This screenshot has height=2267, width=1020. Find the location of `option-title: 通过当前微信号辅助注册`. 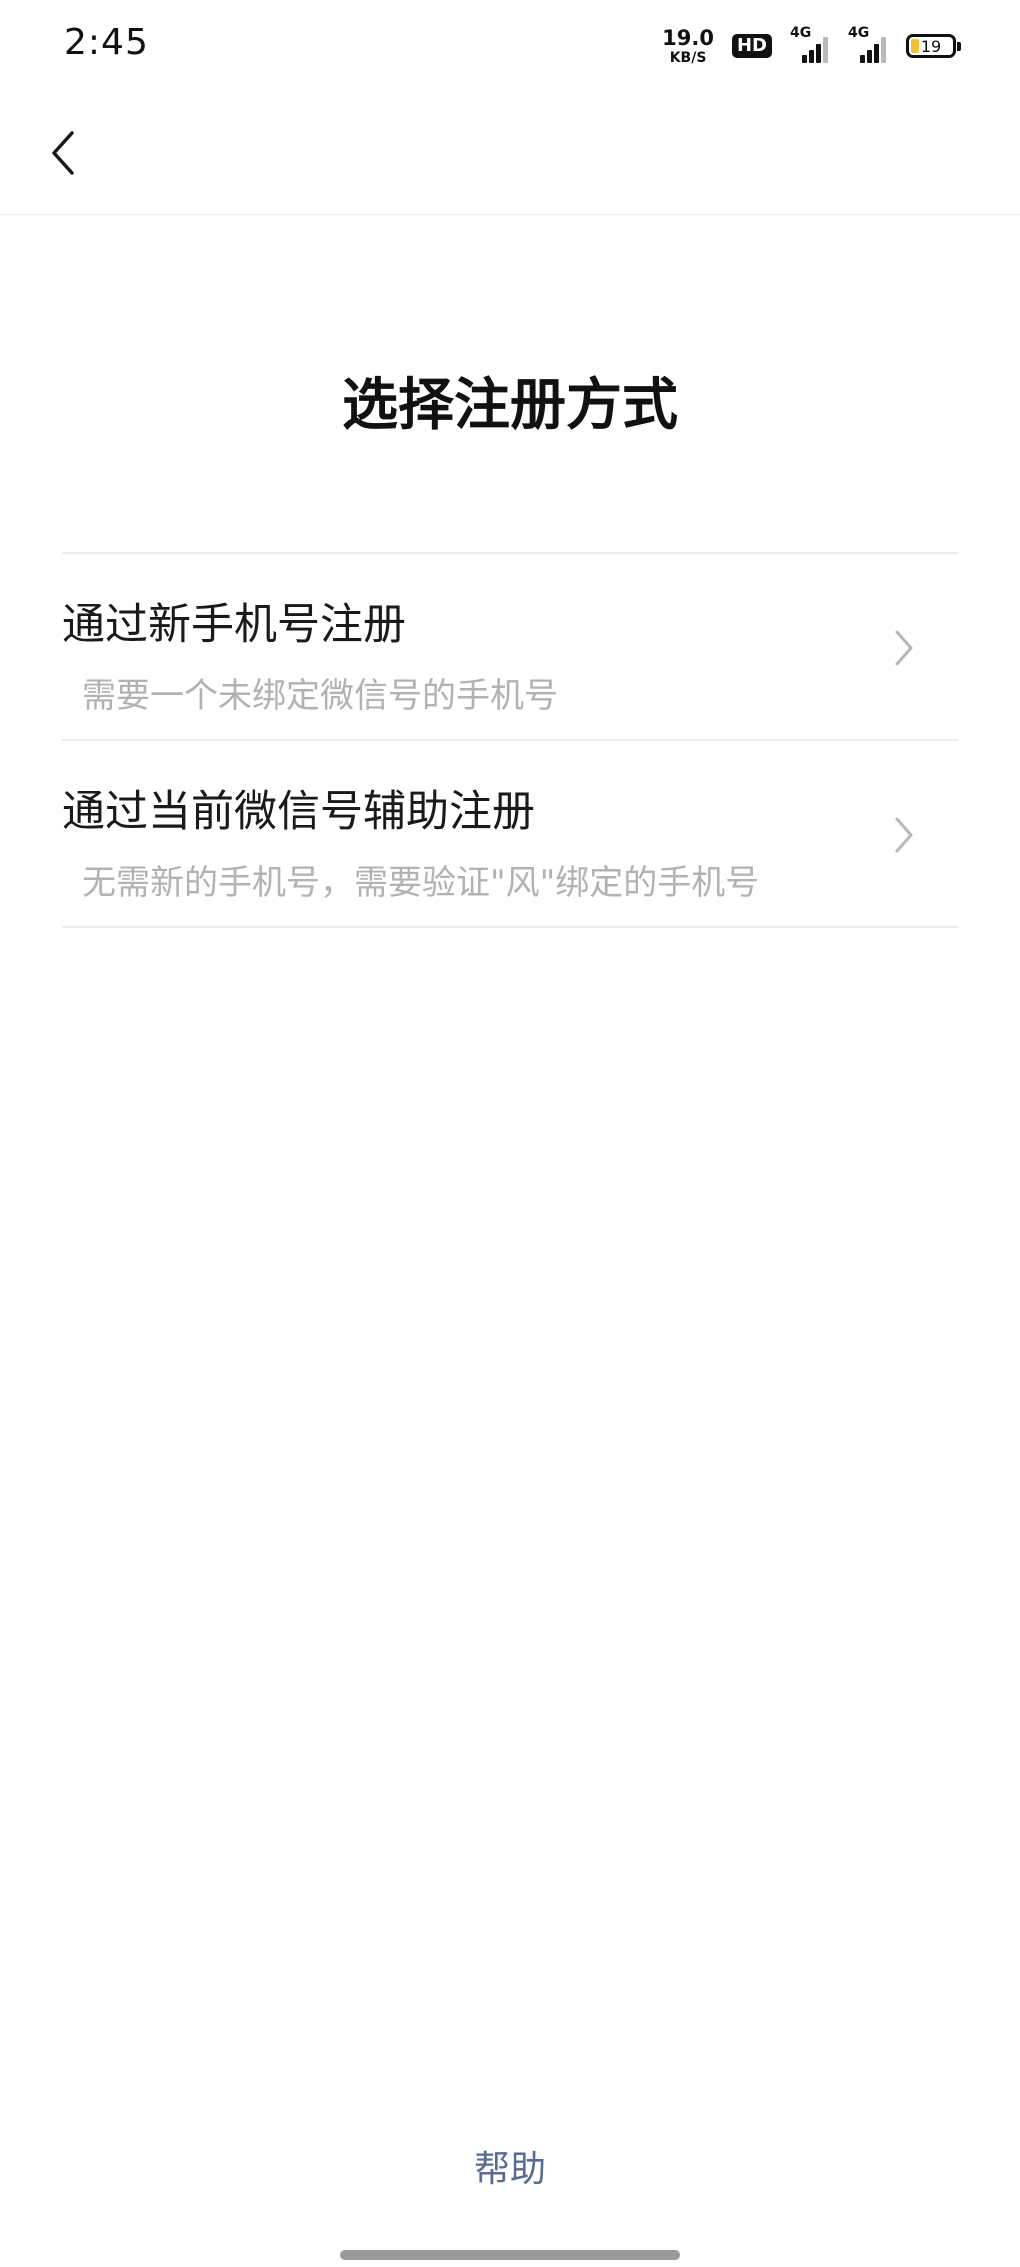

option-title: 通过当前微信号辅助注册 is located at coordinates (298, 812).